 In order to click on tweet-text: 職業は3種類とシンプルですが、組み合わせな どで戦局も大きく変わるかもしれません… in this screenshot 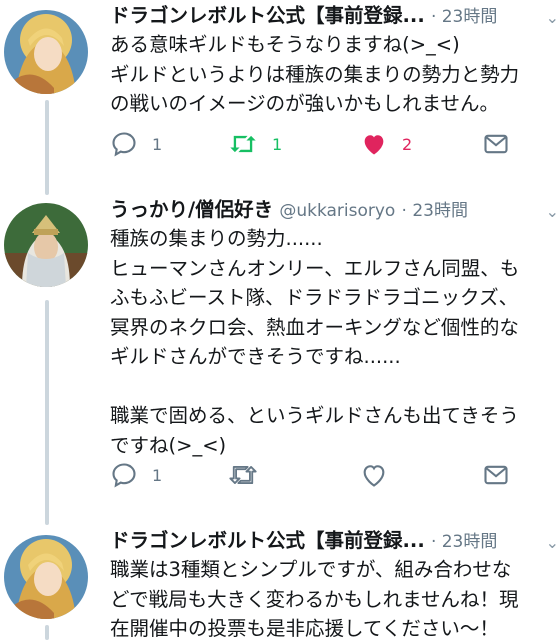, I will do `click(314, 599)`.